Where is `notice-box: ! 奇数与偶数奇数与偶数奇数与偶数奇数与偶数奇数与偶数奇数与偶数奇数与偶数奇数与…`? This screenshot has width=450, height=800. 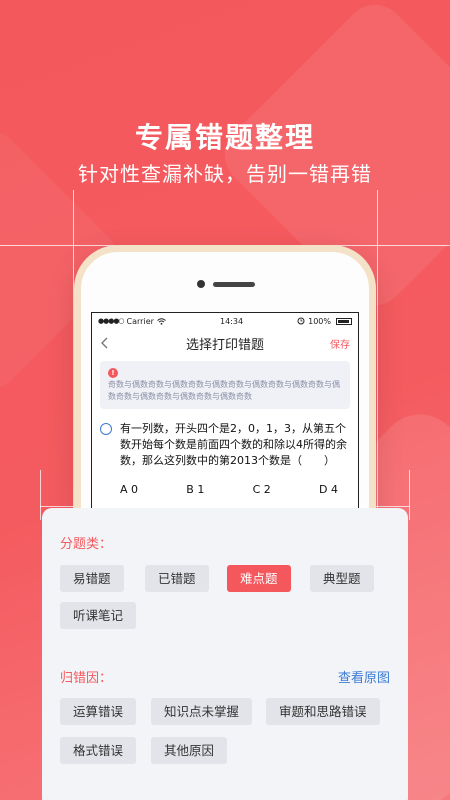 notice-box: ! 奇数与偶数奇数与偶数奇数与偶数奇数与偶数奇数与偶数奇数与偶数奇数与偶数奇数与… is located at coordinates (225, 385).